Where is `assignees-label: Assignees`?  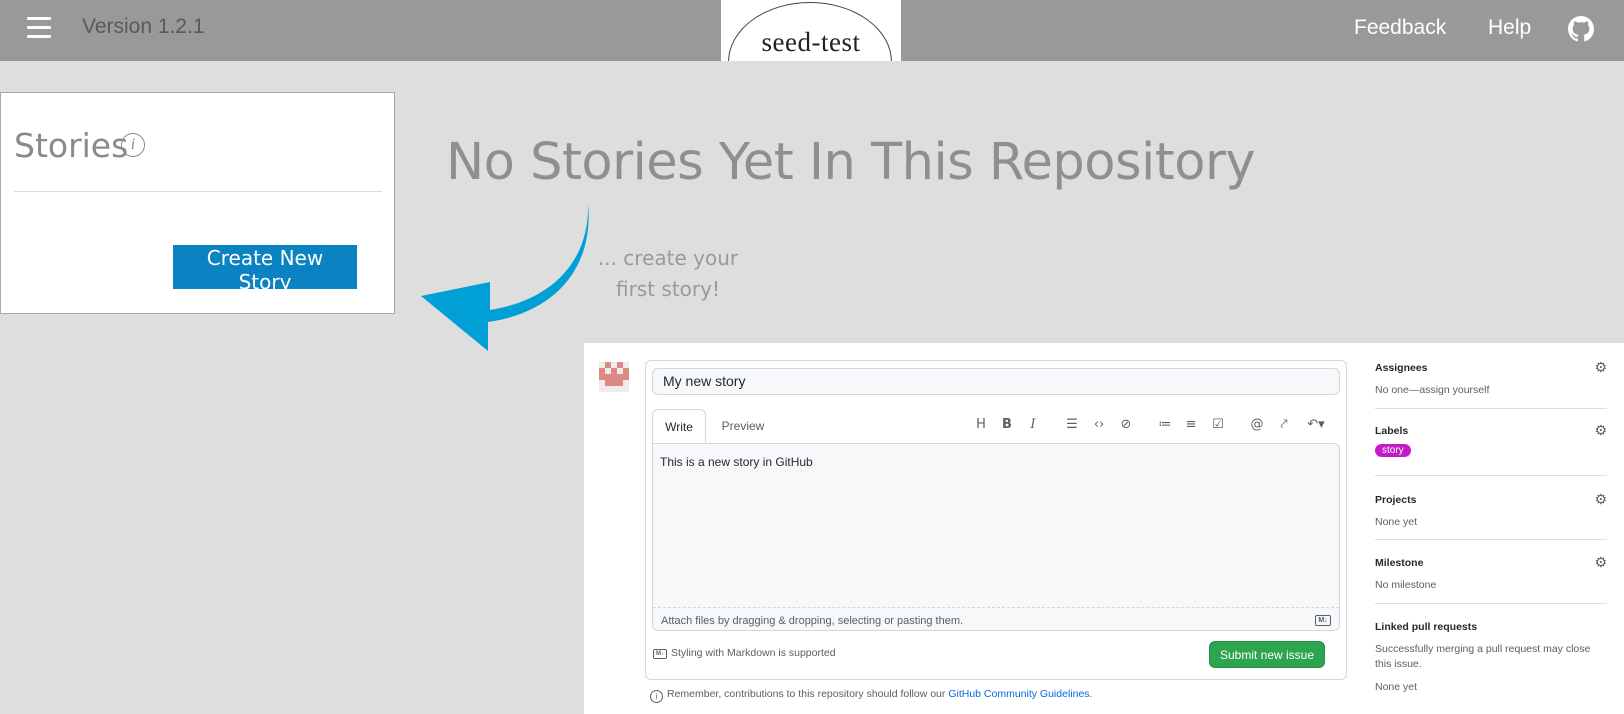 assignees-label: Assignees is located at coordinates (1401, 368).